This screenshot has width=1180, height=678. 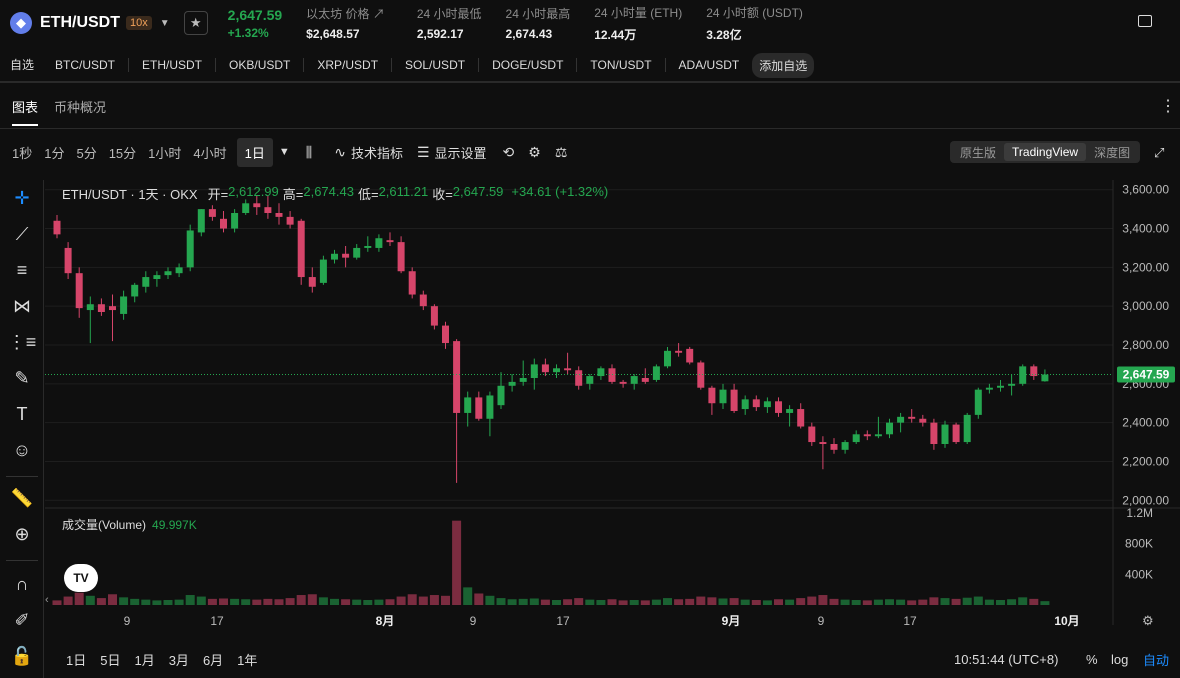 I want to click on fib-icon: ⋮≡, so click(x=22, y=342).